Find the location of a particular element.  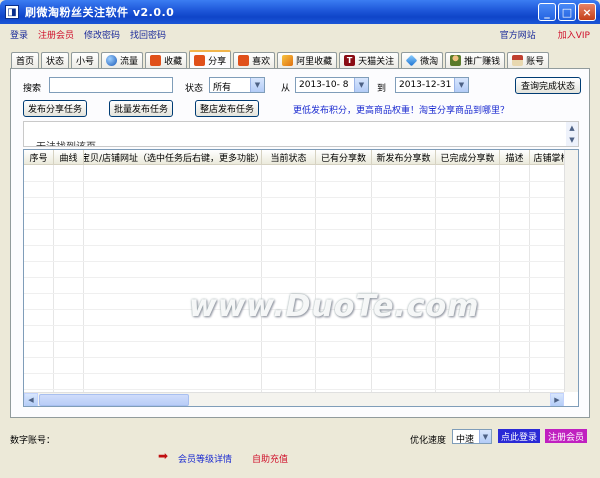

notice-scrollbar: ▲ ▼ is located at coordinates (572, 134).